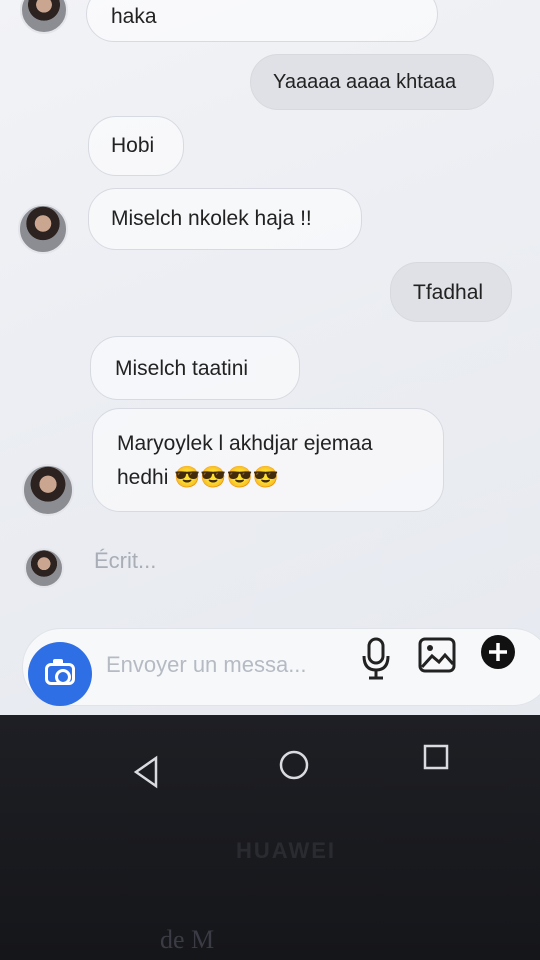 The width and height of the screenshot is (540, 960). Describe the element at coordinates (182, 368) in the screenshot. I see `message-text: Miselch taatini` at that location.